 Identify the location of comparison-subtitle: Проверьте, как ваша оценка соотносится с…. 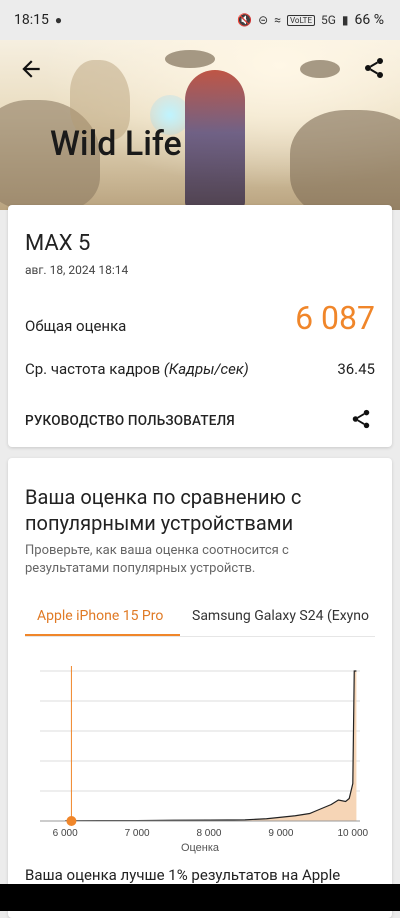
(157, 559).